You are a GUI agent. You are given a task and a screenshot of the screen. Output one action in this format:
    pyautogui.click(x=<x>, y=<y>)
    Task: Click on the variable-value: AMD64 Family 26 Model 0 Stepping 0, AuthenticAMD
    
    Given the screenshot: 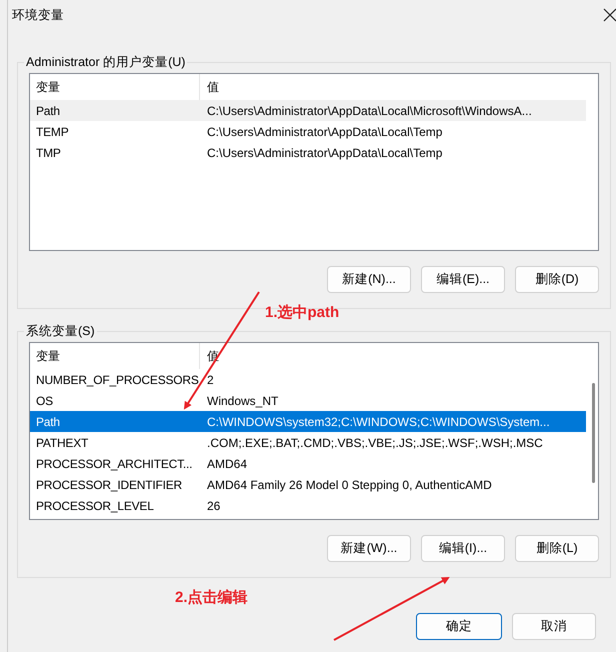 What is the action you would take?
    pyautogui.click(x=349, y=485)
    